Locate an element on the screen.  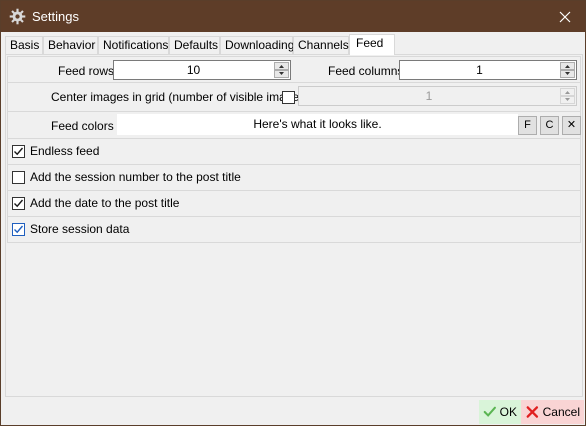
ok-button: OK is located at coordinates (500, 412).